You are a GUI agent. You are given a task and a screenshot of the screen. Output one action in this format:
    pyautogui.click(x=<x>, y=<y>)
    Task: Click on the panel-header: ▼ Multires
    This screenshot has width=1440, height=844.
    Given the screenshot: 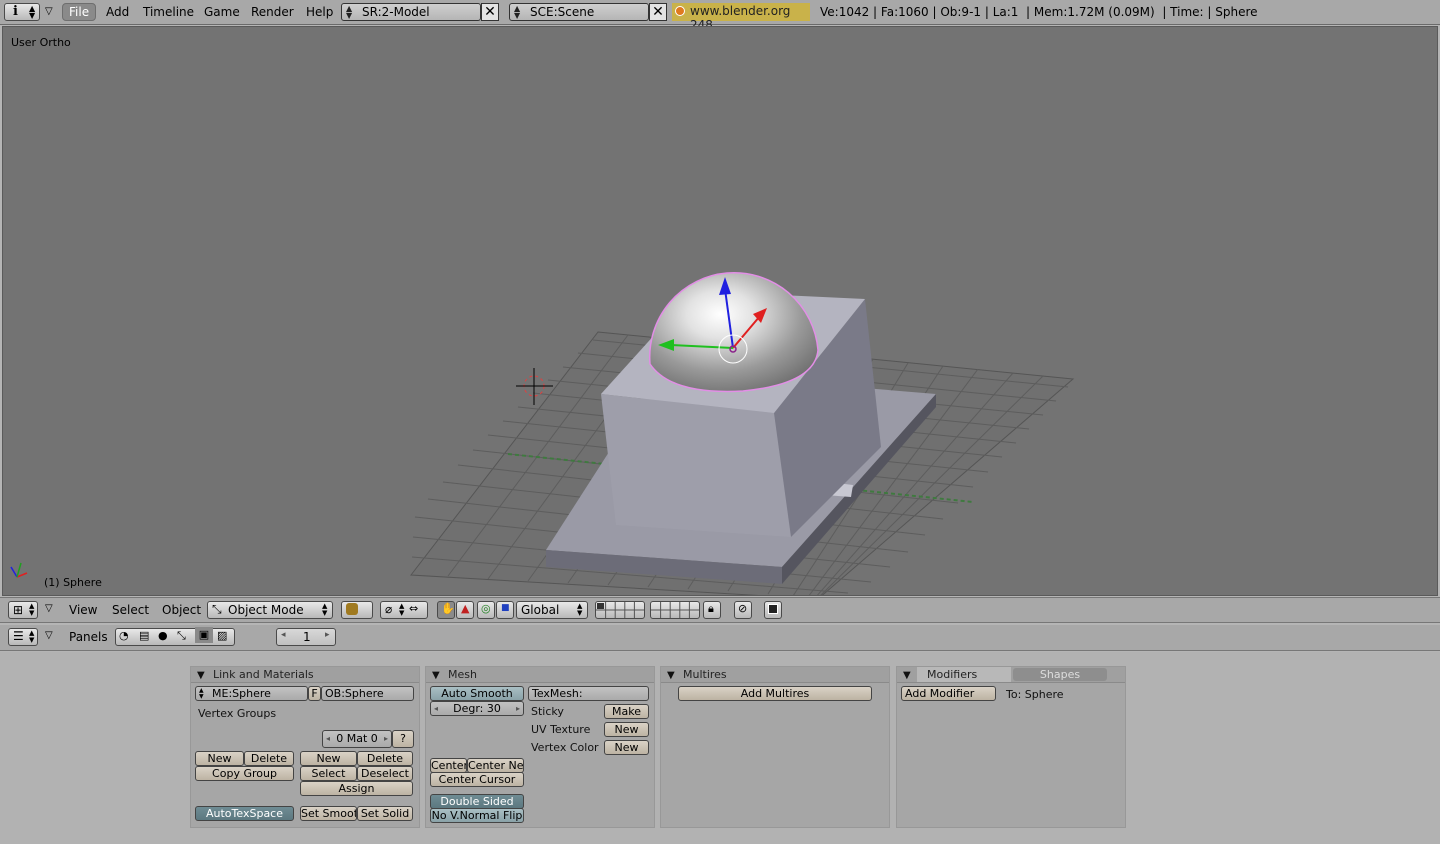 What is the action you would take?
    pyautogui.click(x=775, y=675)
    